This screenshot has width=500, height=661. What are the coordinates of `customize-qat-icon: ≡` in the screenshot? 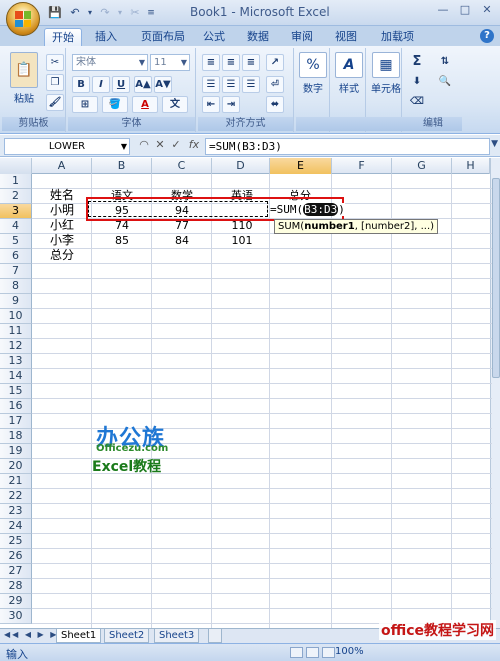 It's located at (151, 13).